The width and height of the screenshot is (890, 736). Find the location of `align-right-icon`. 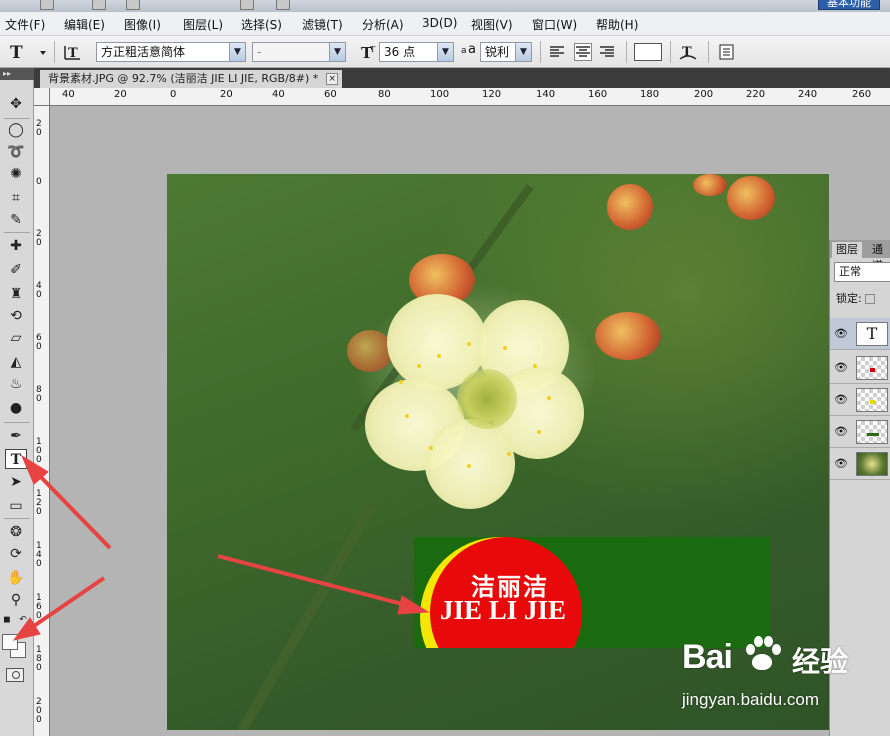

align-right-icon is located at coordinates (607, 51).